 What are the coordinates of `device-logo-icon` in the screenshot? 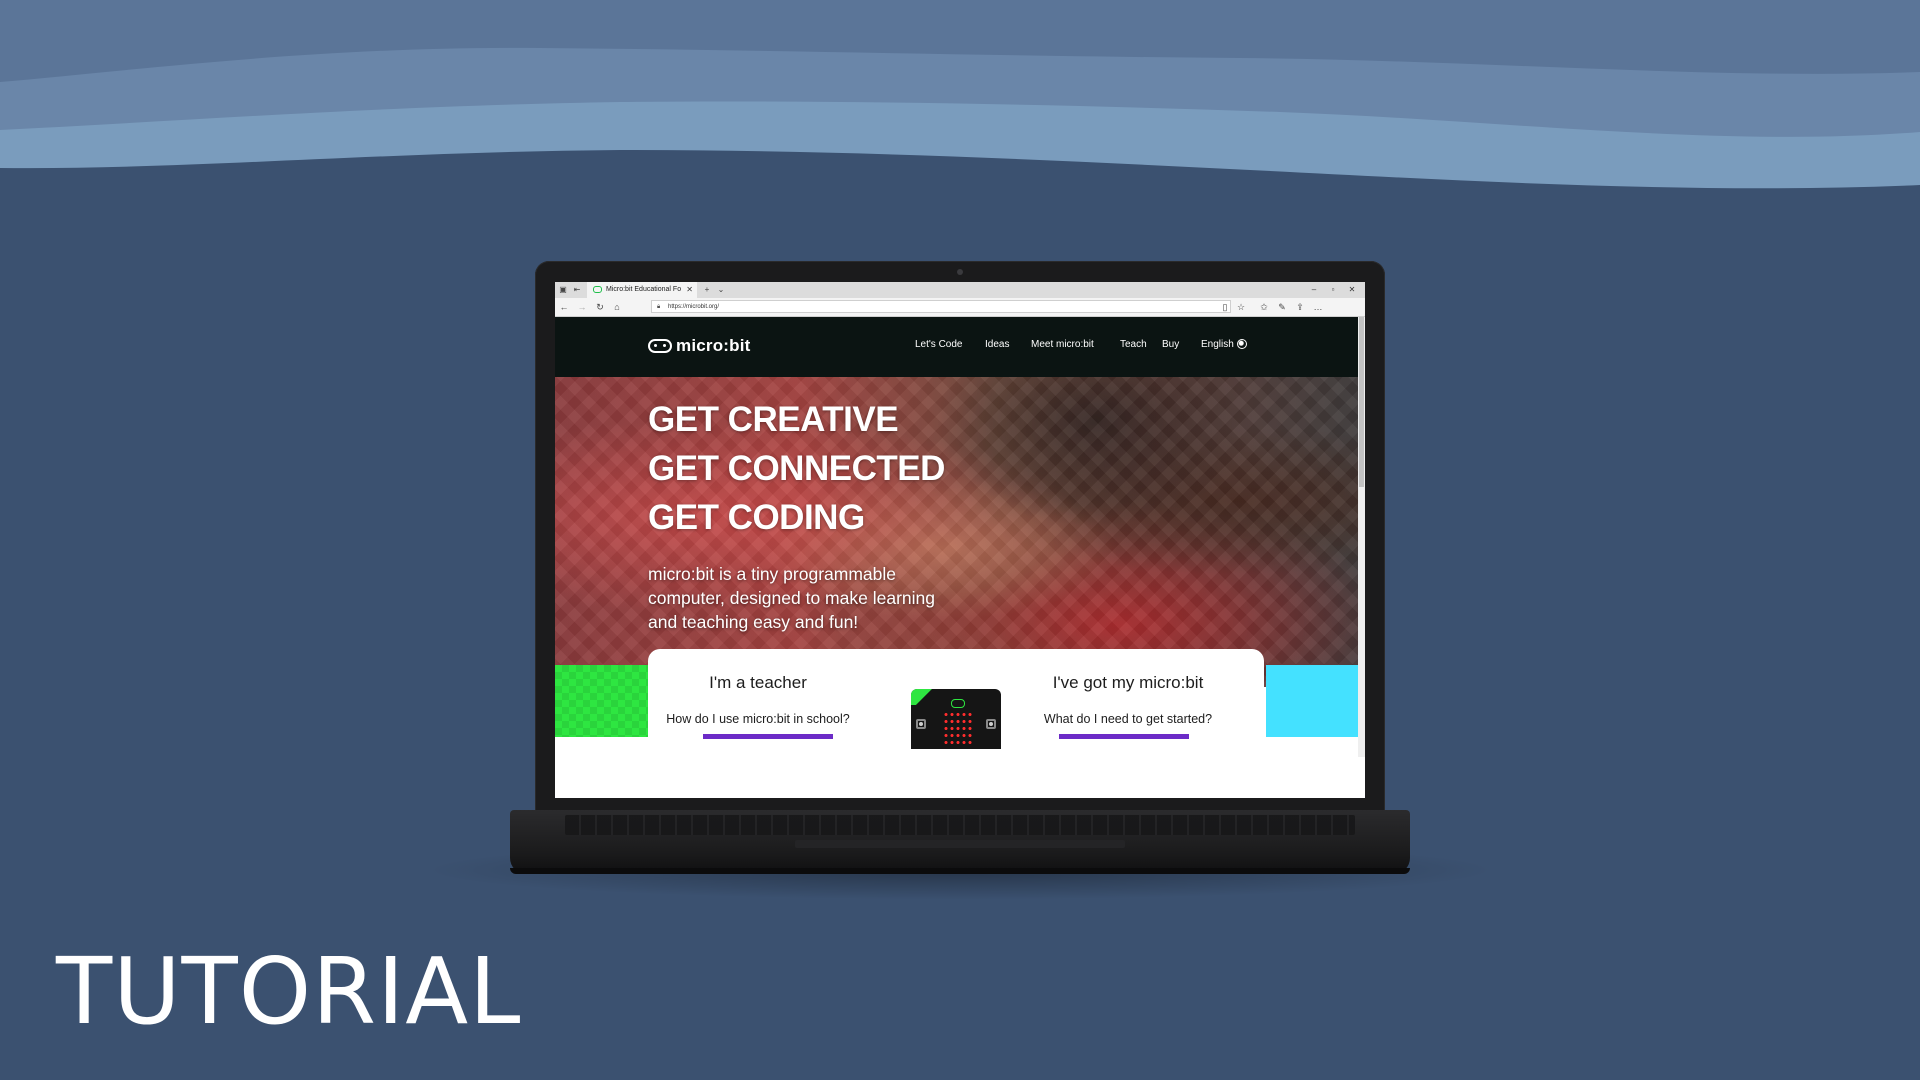 It's located at (958, 703).